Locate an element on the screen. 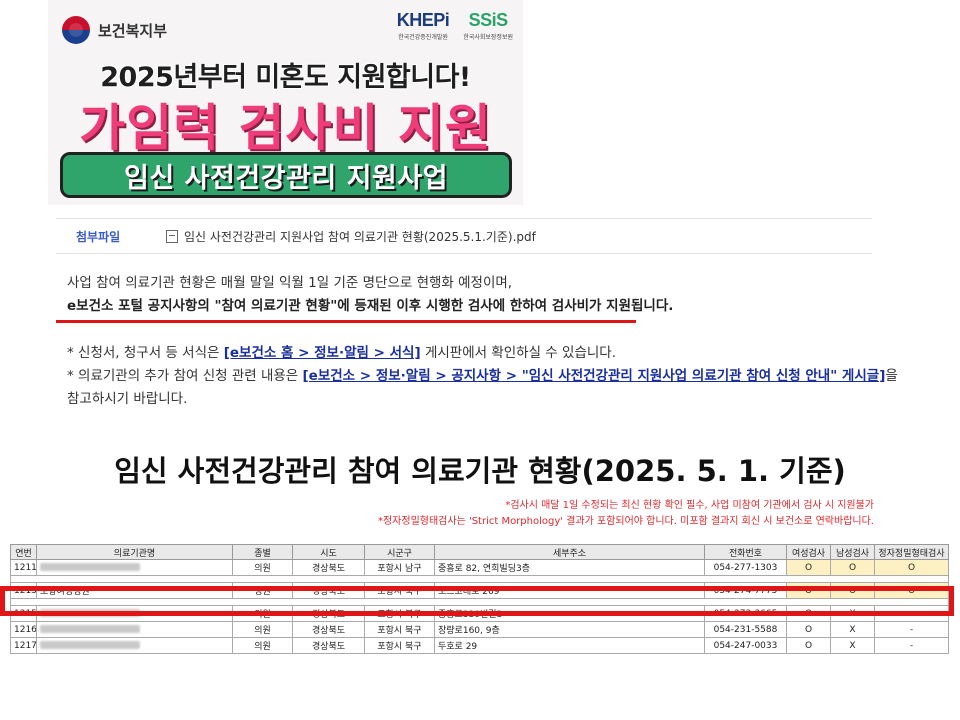 This screenshot has width=960, height=720. table-title: 임신 사전건강관리 참여 의료기관 현황(2025. 5. 1. 기준) is located at coordinates (480, 471).